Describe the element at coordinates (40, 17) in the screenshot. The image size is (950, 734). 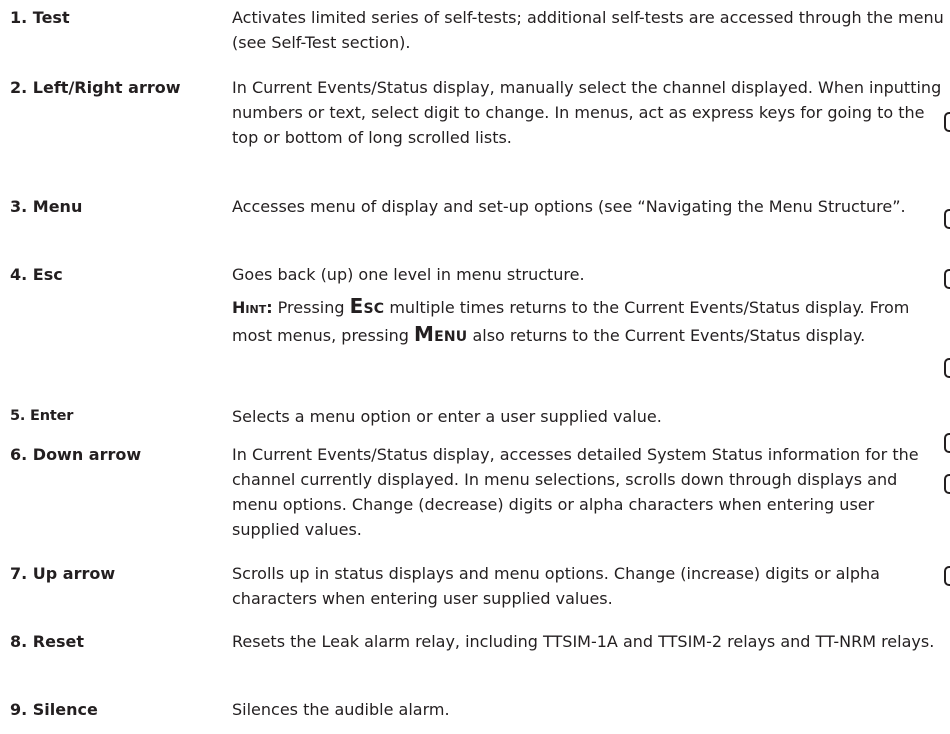
I see `term-test: 1. Test` at that location.